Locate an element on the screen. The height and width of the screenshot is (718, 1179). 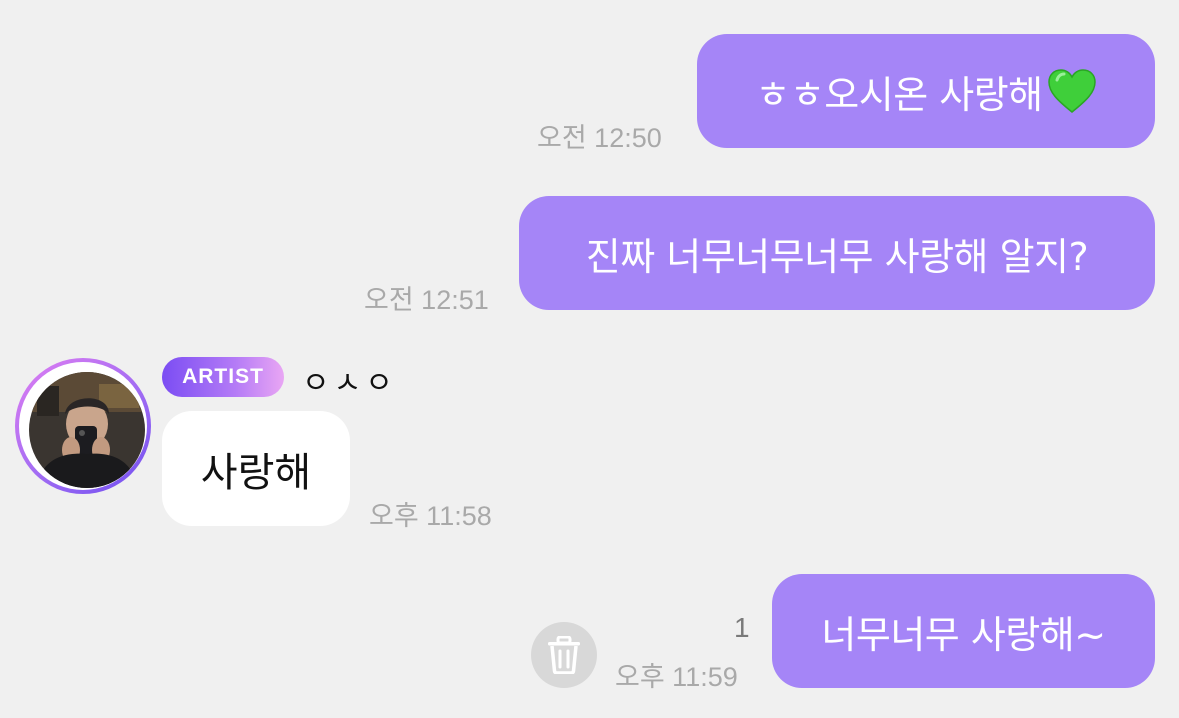
trash-icon is located at coordinates (564, 655).